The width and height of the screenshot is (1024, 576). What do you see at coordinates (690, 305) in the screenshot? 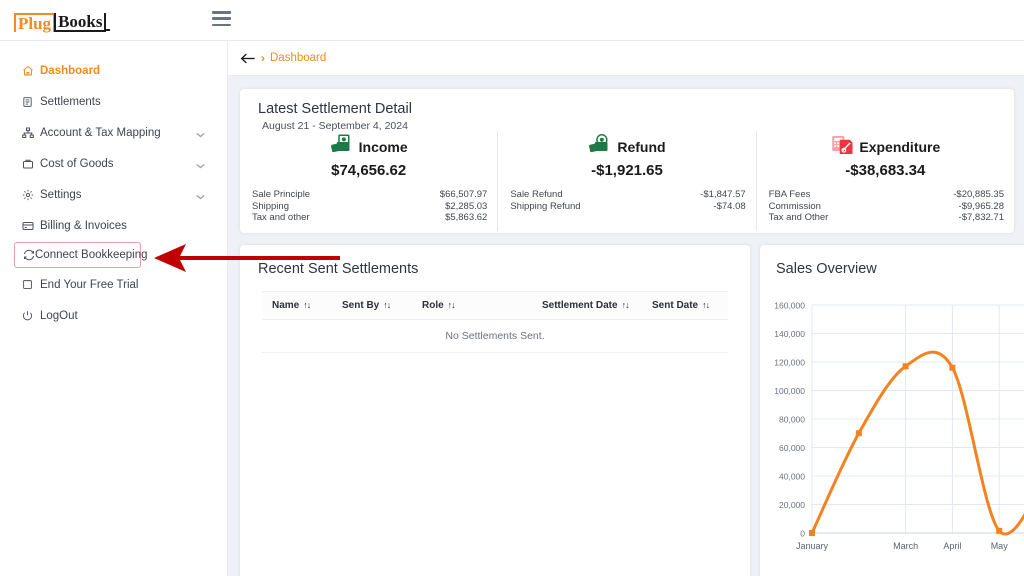
I see `column-header-sent-date: Sent Date ↑↓` at bounding box center [690, 305].